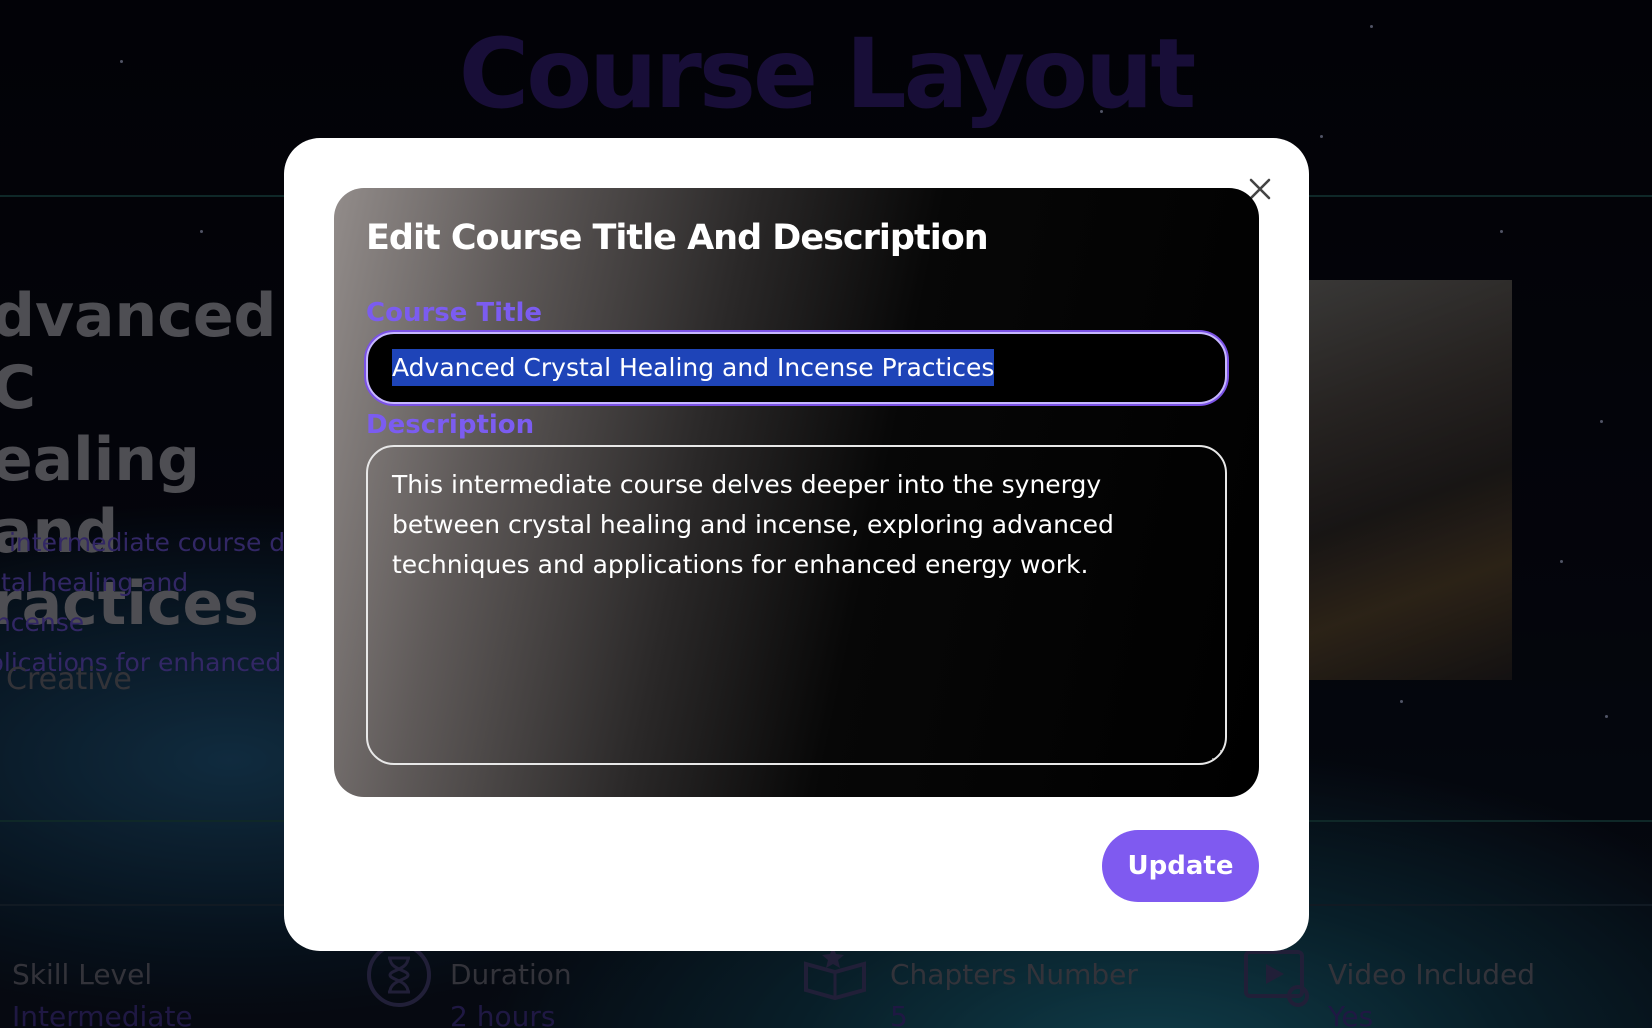  I want to click on dialog-heading: Edit Course Title And Description, so click(677, 238).